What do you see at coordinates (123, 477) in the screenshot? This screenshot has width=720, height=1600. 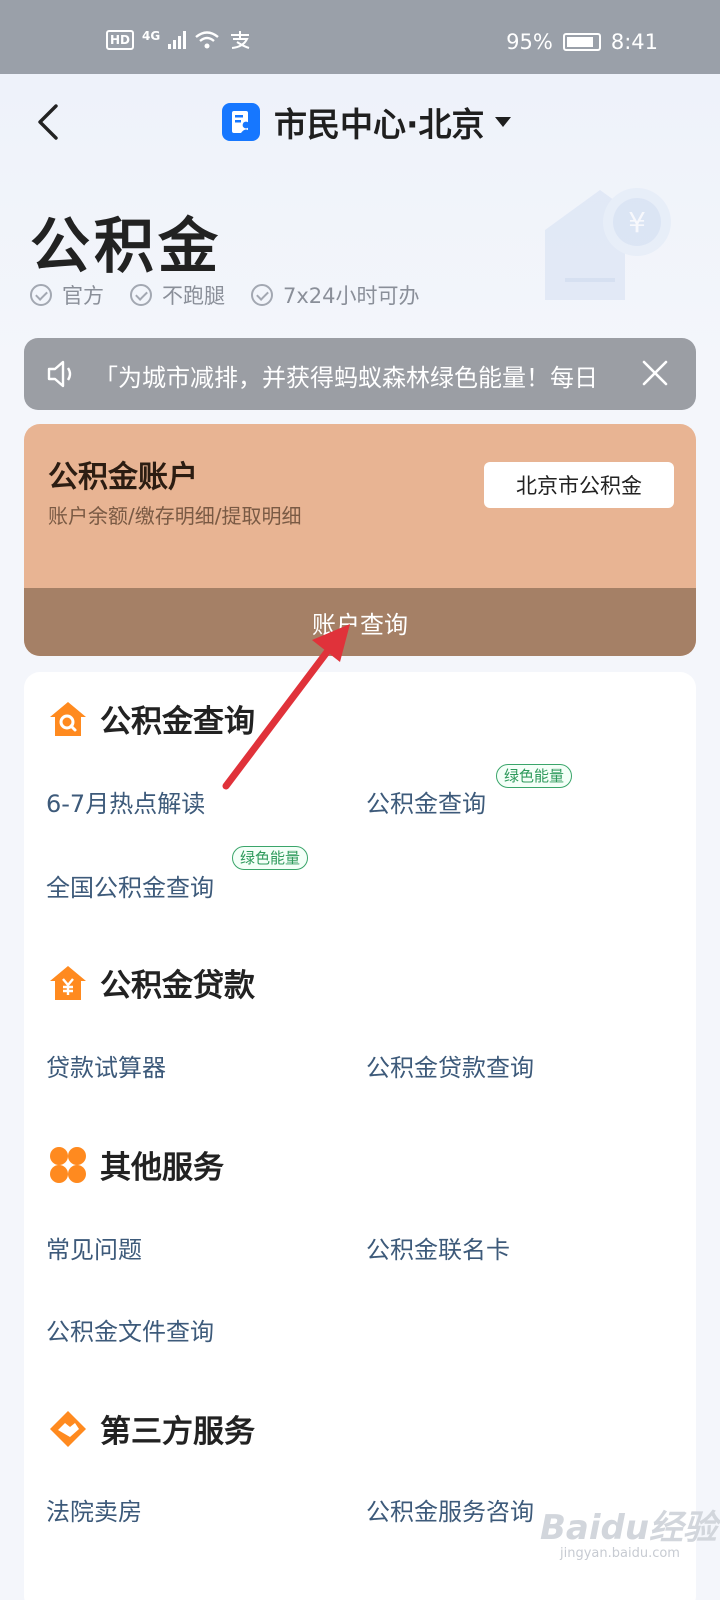 I see `account-title: 公积金账户` at bounding box center [123, 477].